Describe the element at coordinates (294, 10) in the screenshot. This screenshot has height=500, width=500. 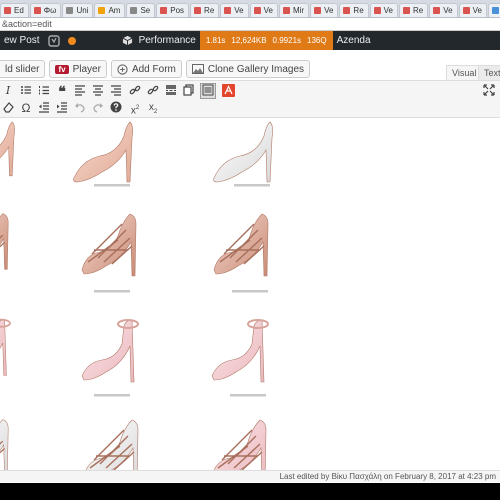
I see `browser-tab: Mir` at that location.